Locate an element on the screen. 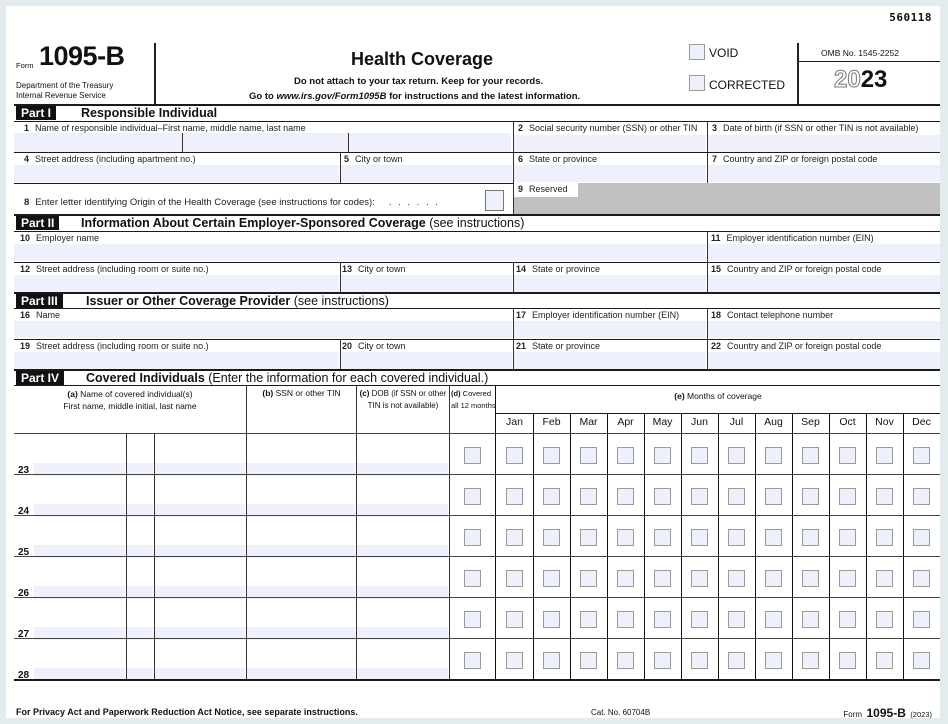  field3-input is located at coordinates (824, 143).